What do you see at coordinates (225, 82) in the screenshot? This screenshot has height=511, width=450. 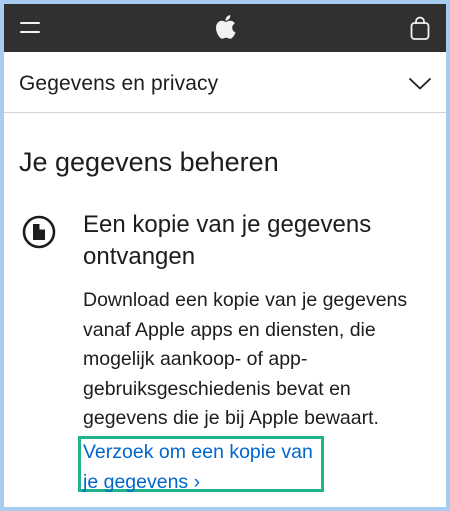 I see `privacy-subnav: Gegevens en privacy` at bounding box center [225, 82].